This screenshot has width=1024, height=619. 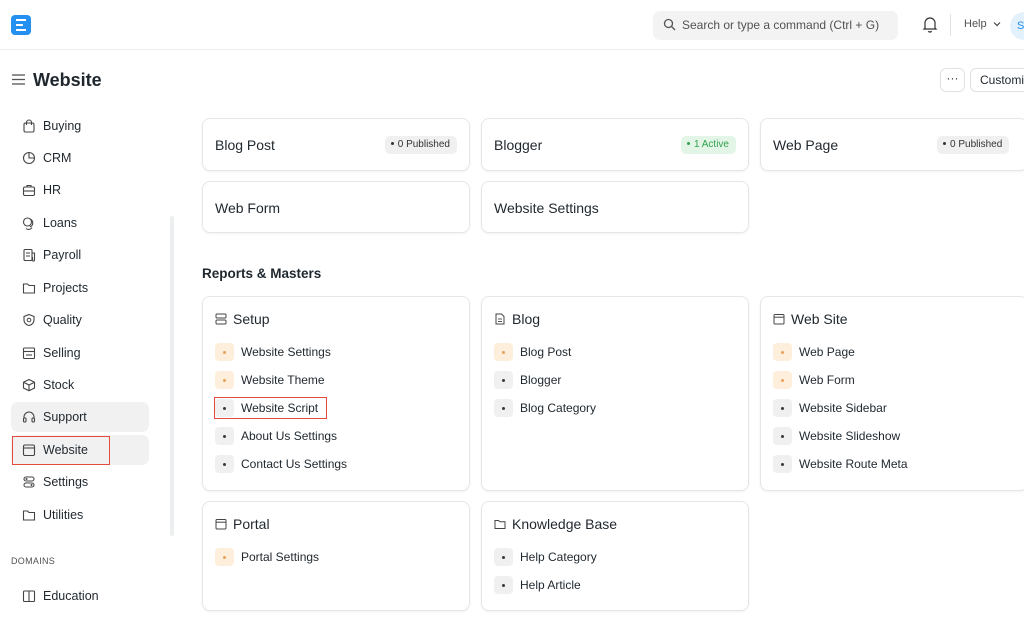 What do you see at coordinates (52, 190) in the screenshot?
I see `sidebar-item-label: HR` at bounding box center [52, 190].